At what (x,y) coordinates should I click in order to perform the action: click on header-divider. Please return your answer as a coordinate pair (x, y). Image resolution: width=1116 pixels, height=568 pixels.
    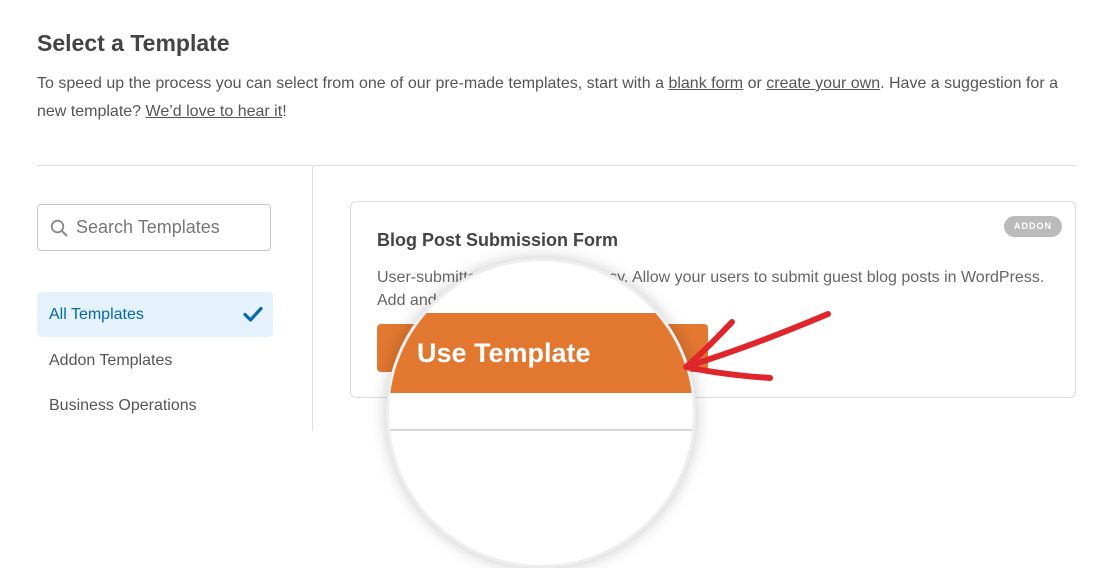
    Looking at the image, I should click on (557, 165).